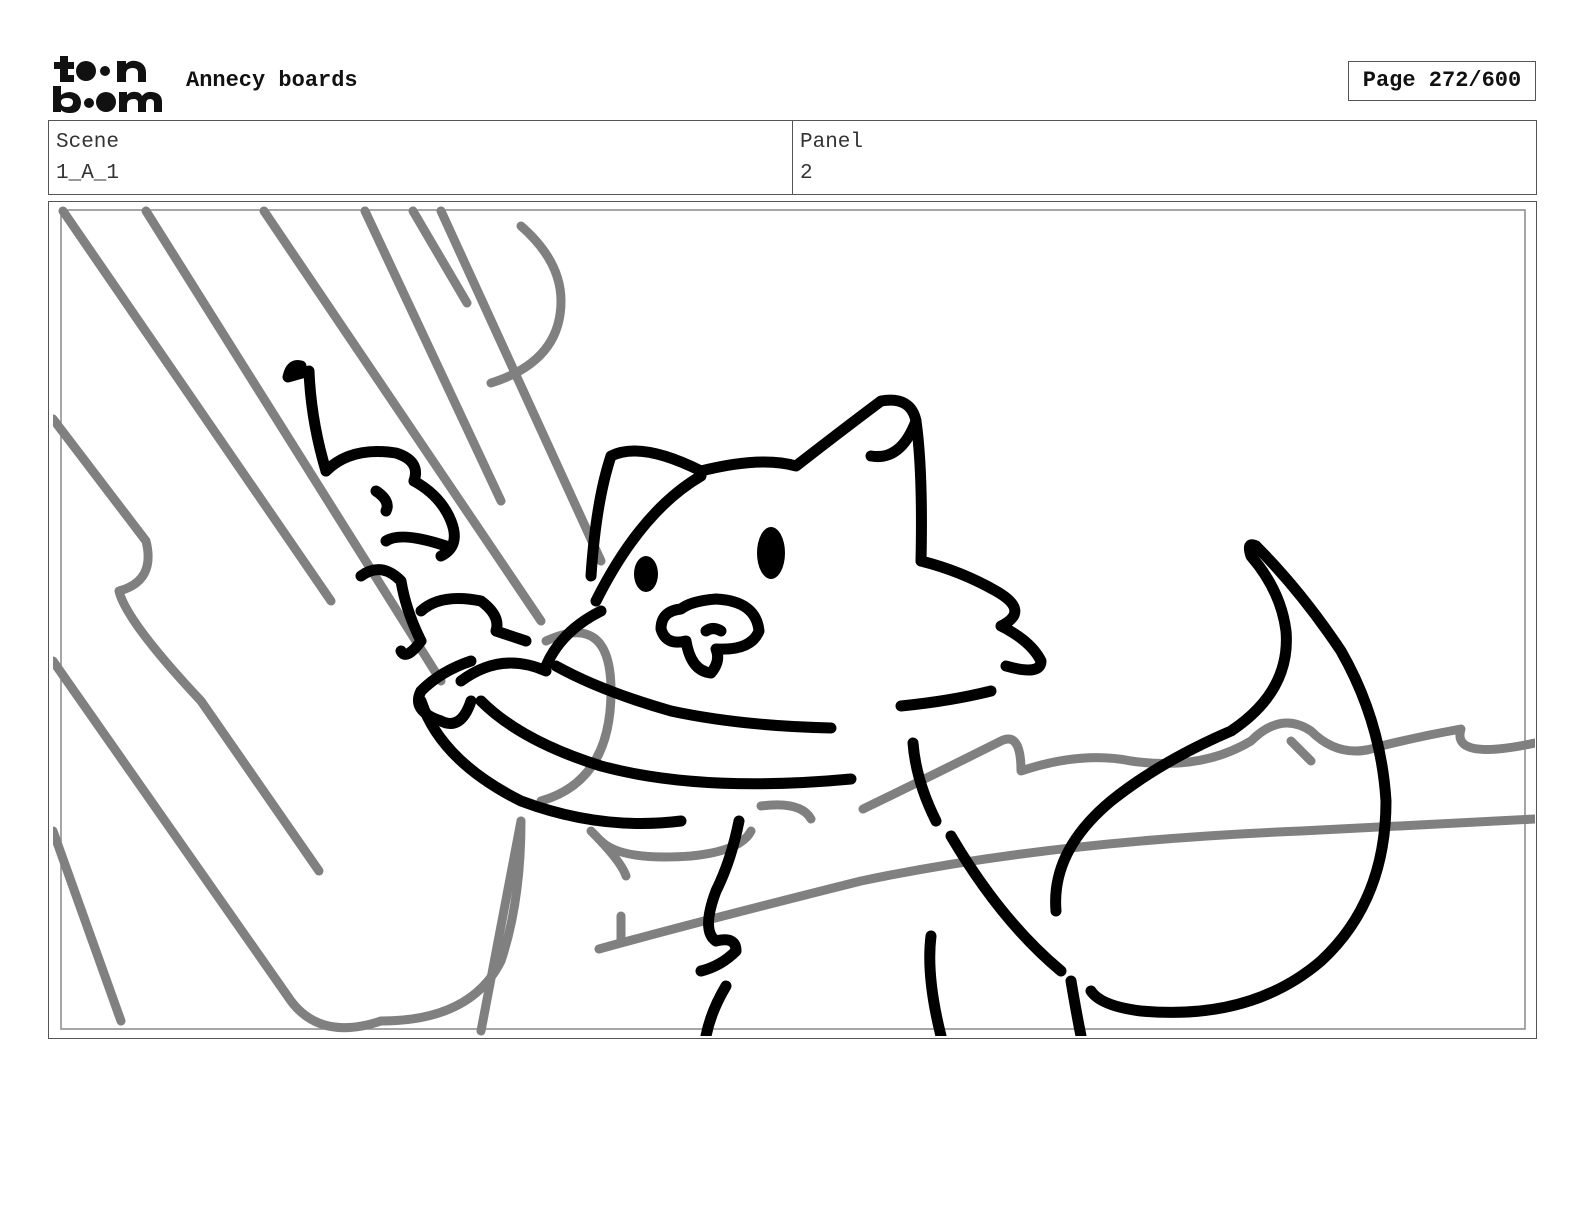  Describe the element at coordinates (420, 157) in the screenshot. I see `scene-cell: Scene 1_A_1` at that location.